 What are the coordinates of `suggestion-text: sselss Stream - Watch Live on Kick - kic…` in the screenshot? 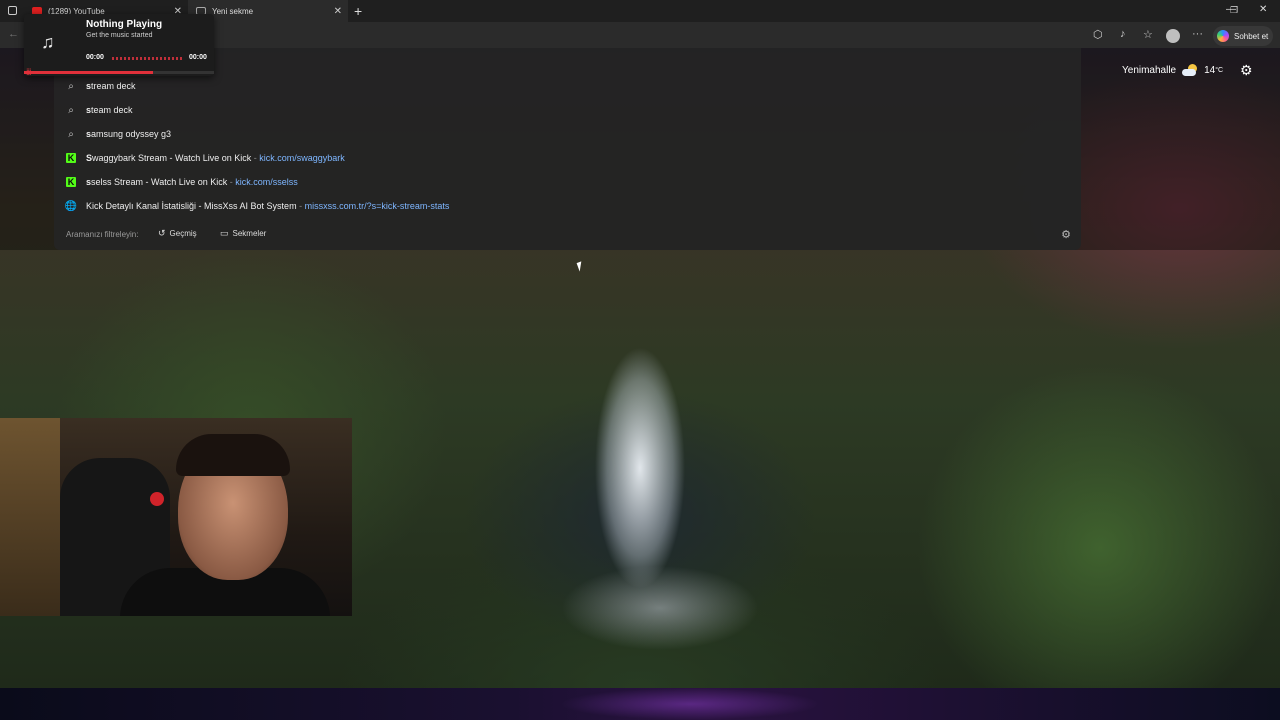 It's located at (192, 182).